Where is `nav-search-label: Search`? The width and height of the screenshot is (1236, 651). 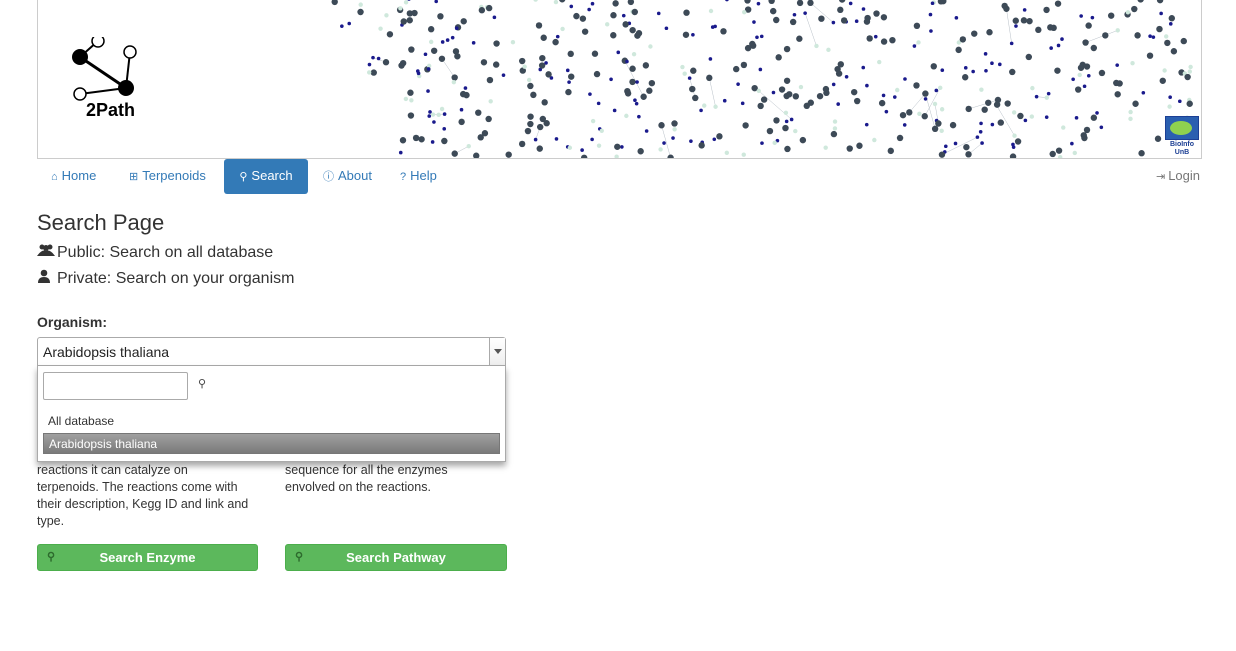
nav-search-label: Search is located at coordinates (272, 175).